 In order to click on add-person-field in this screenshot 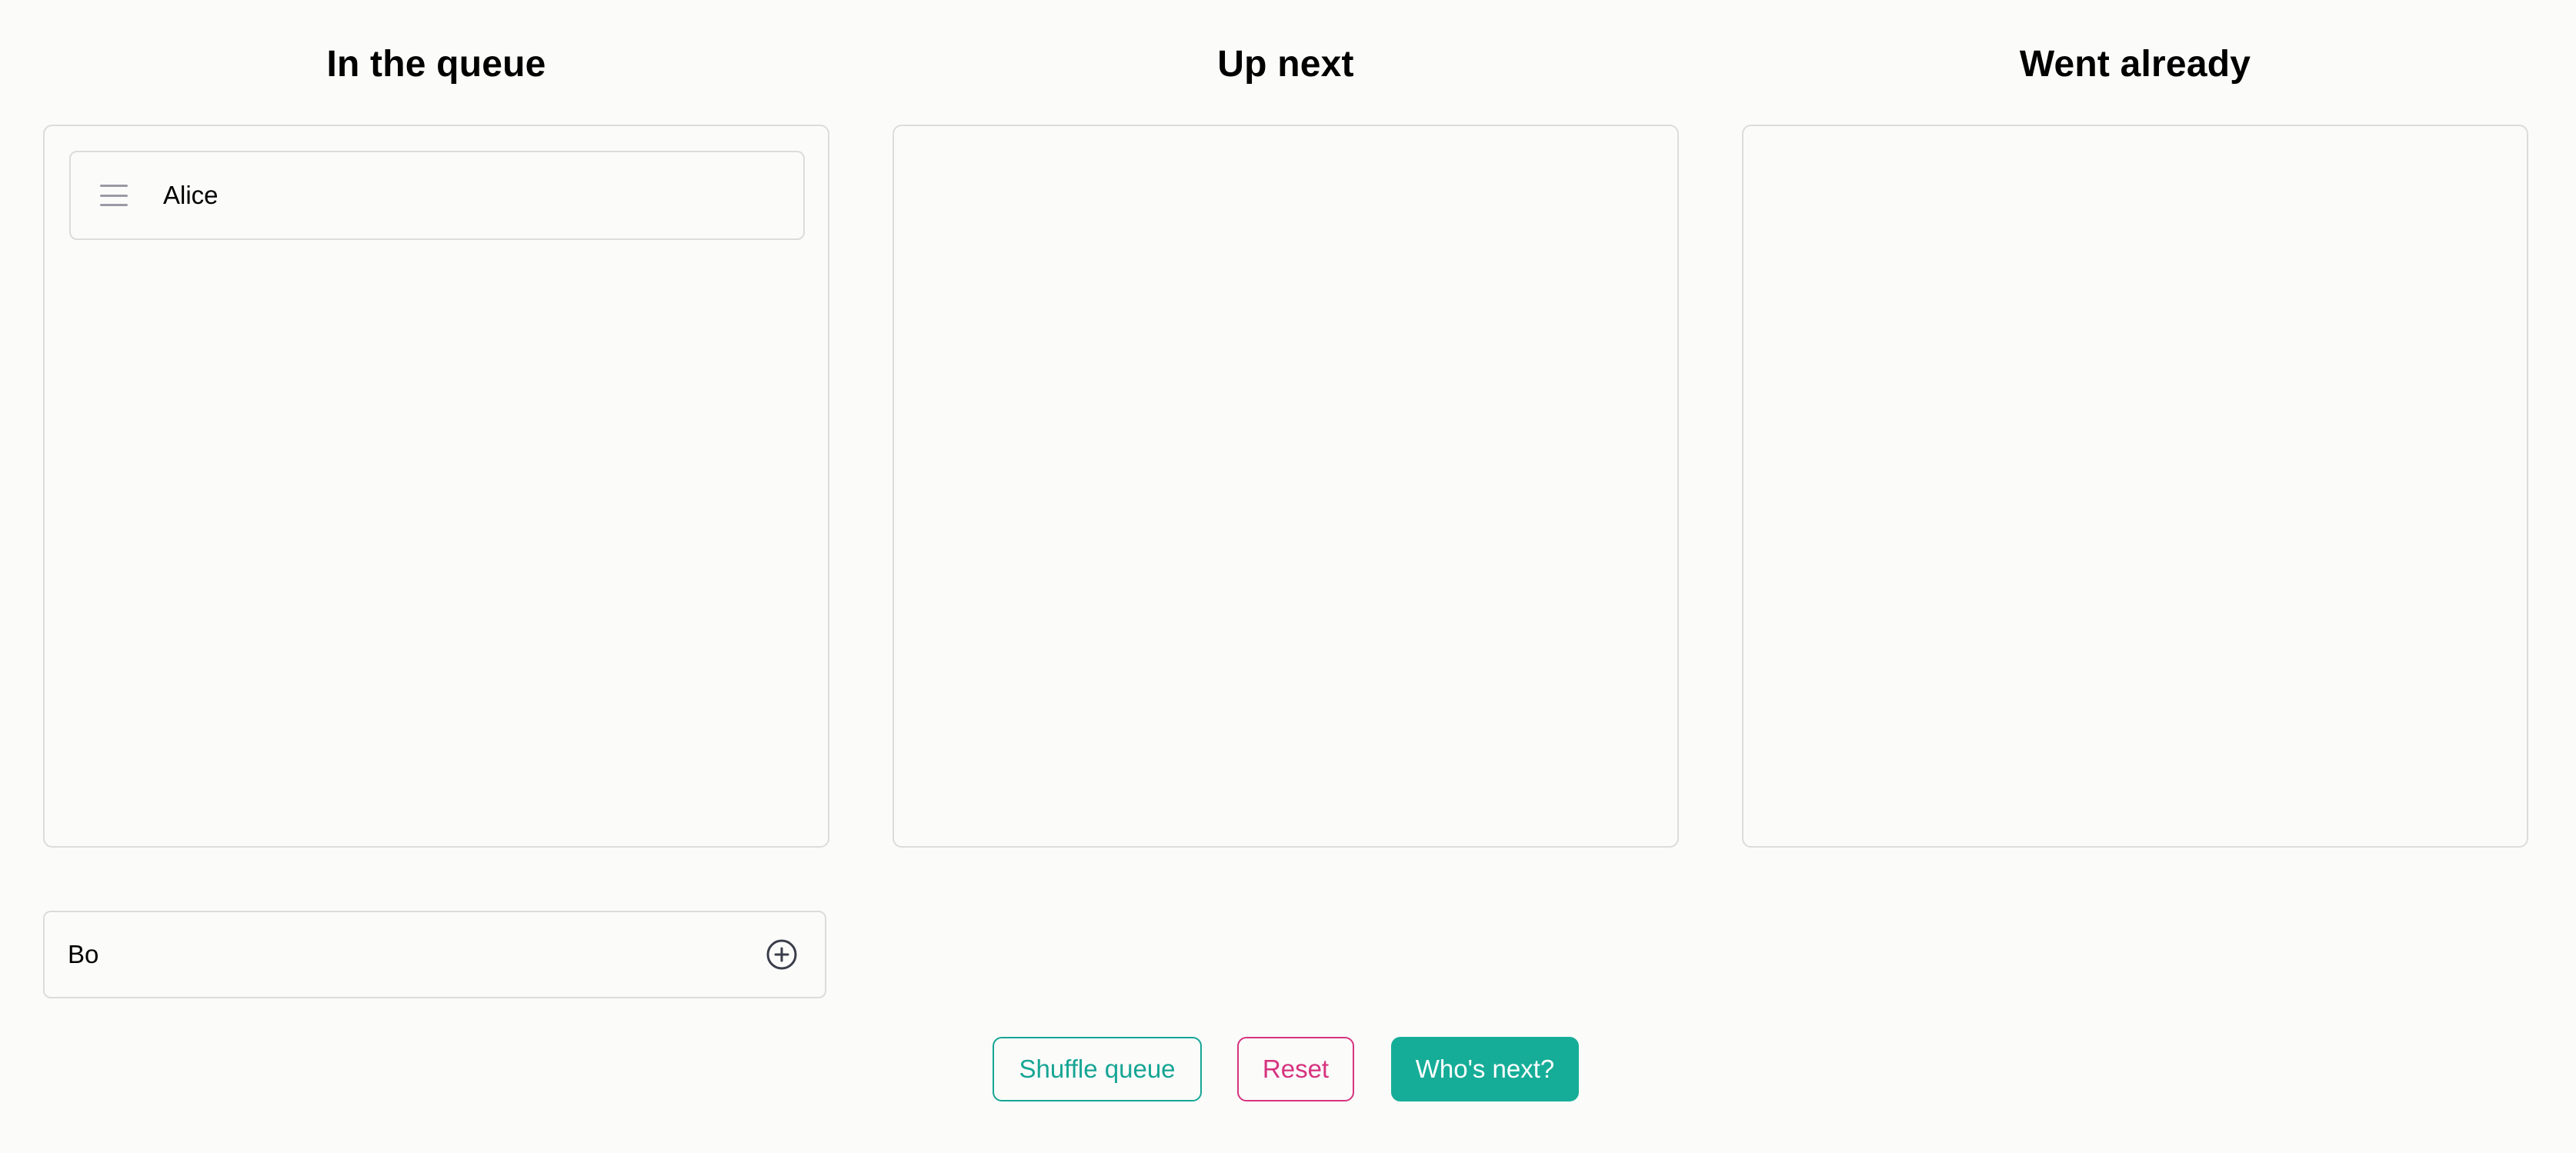, I will do `click(435, 955)`.